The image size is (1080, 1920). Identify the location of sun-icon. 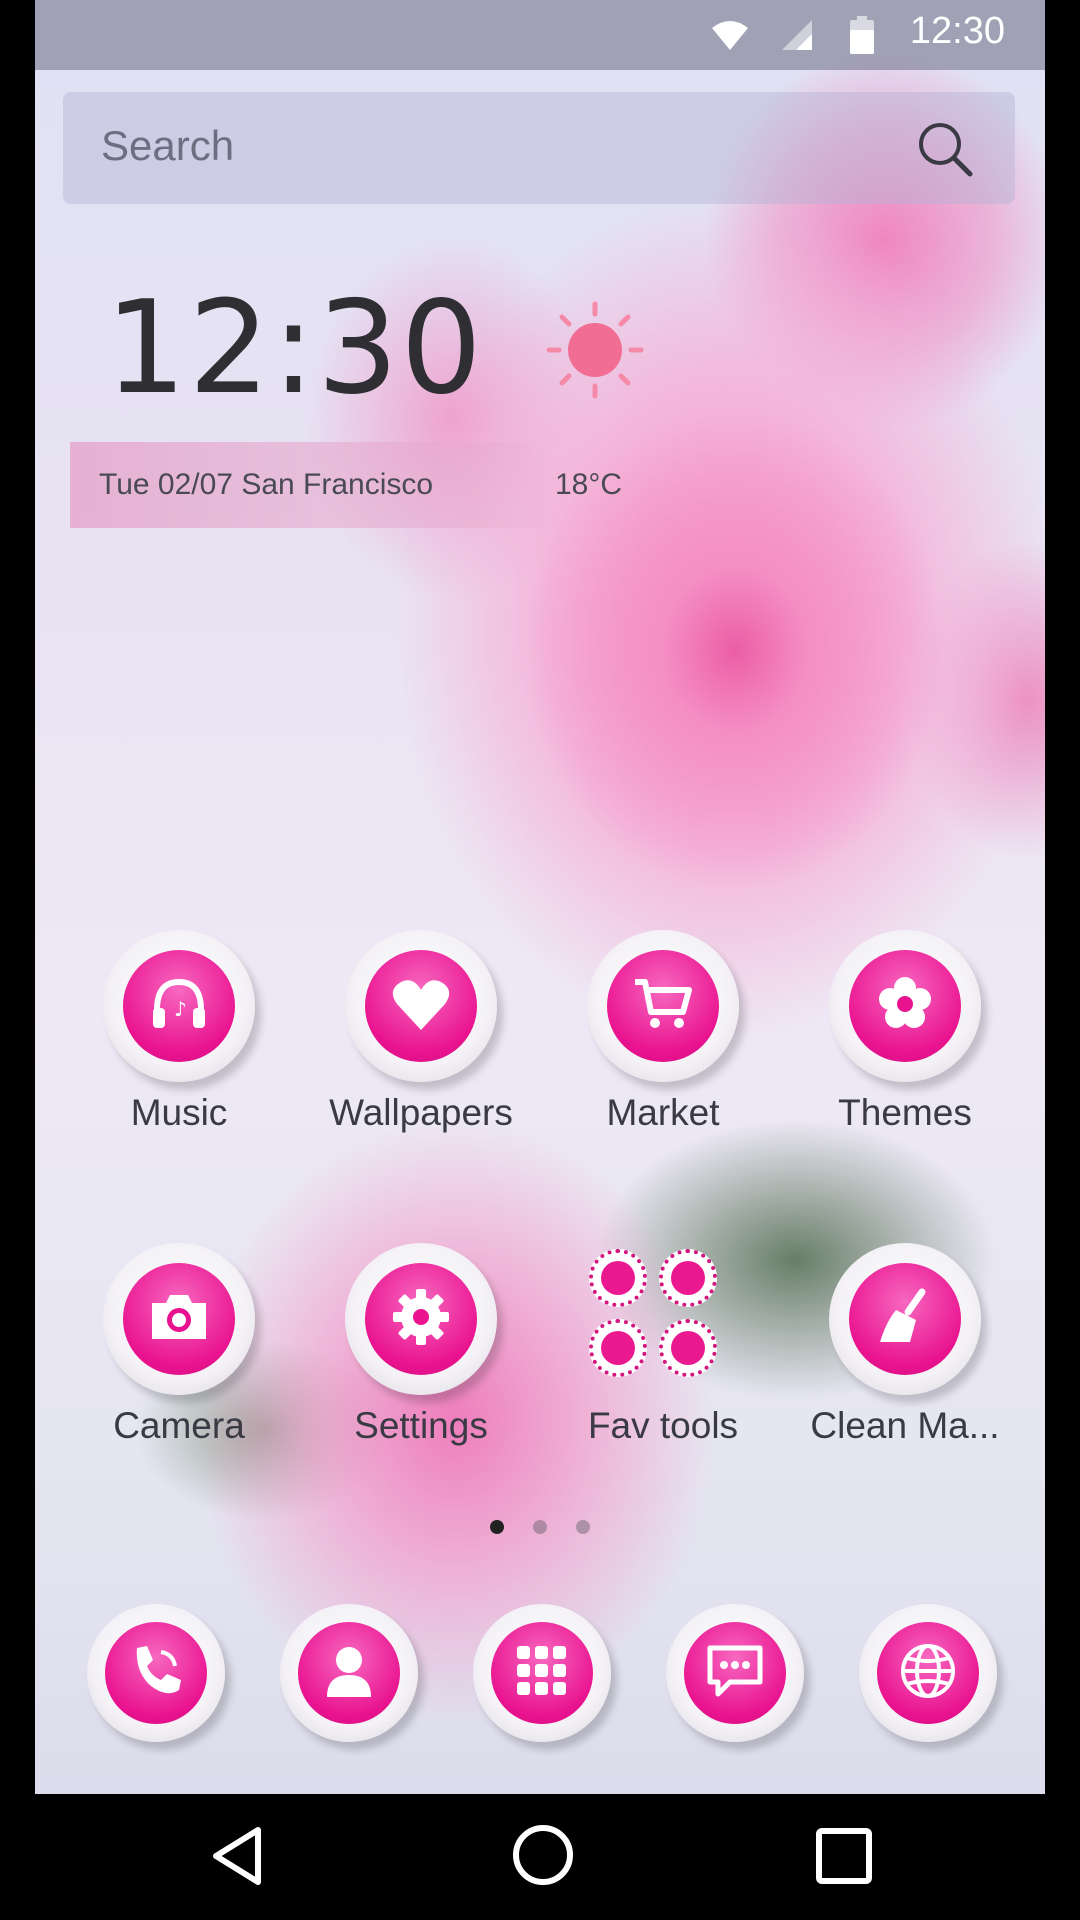
(595, 352).